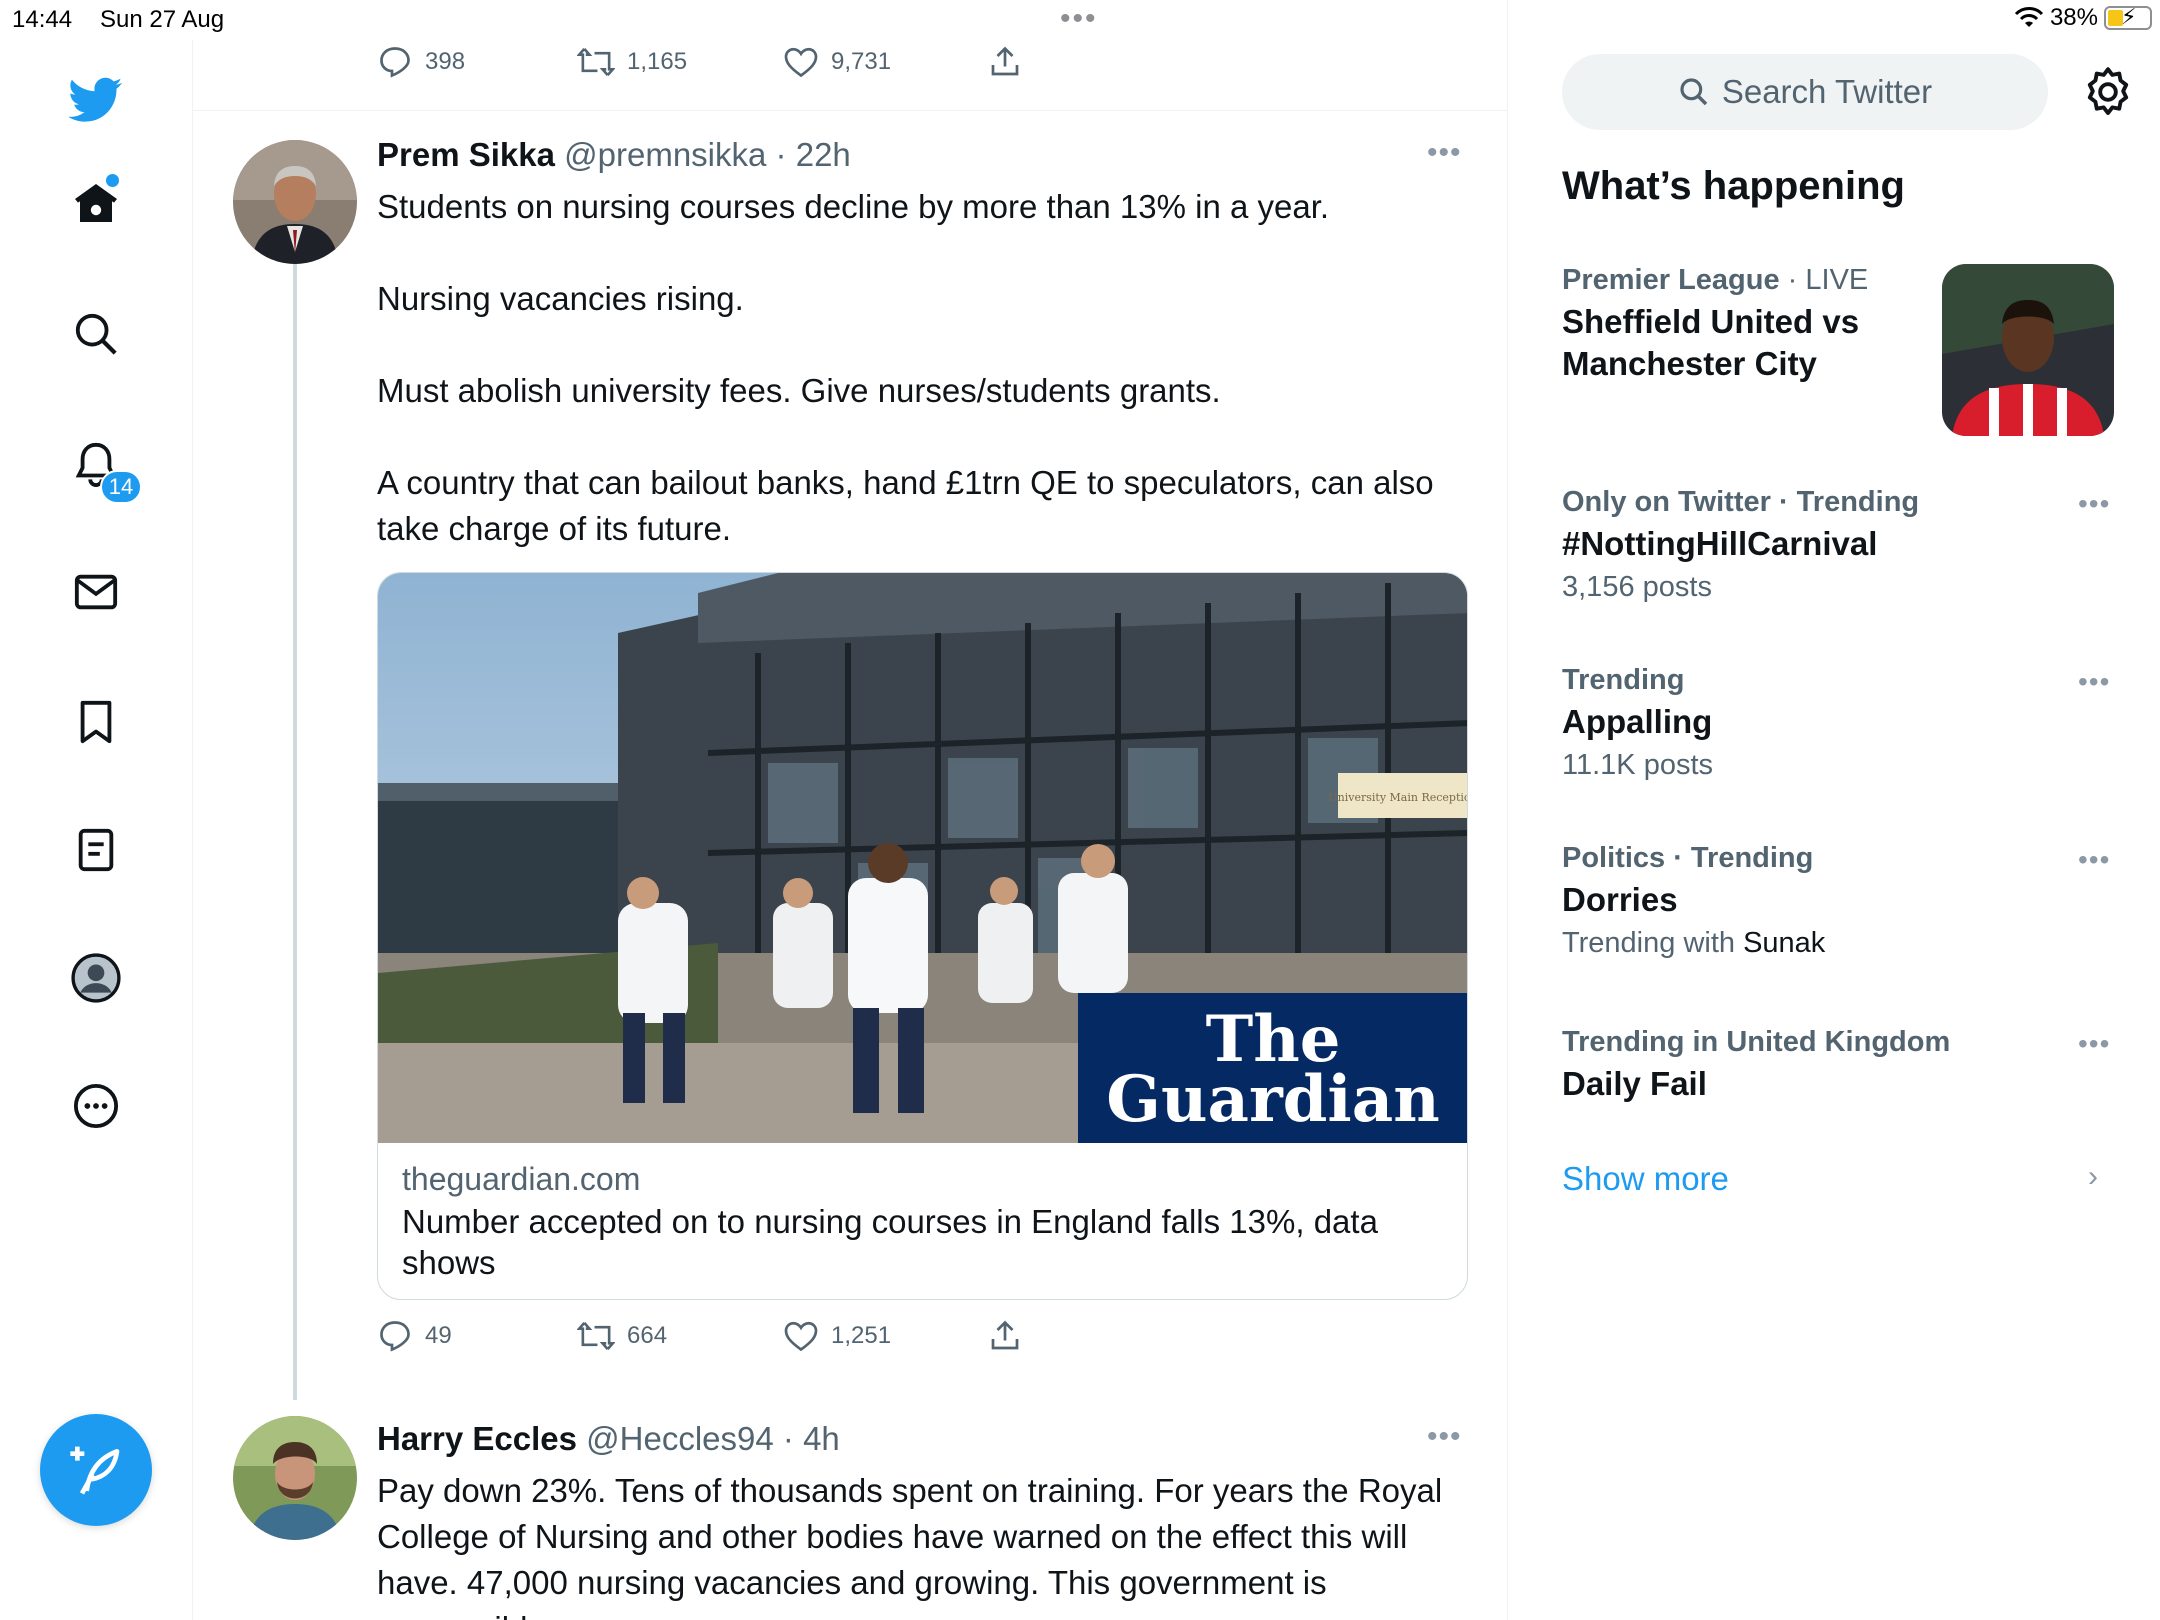 This screenshot has height=1620, width=2160. I want to click on retweet-count: 664, so click(647, 1335).